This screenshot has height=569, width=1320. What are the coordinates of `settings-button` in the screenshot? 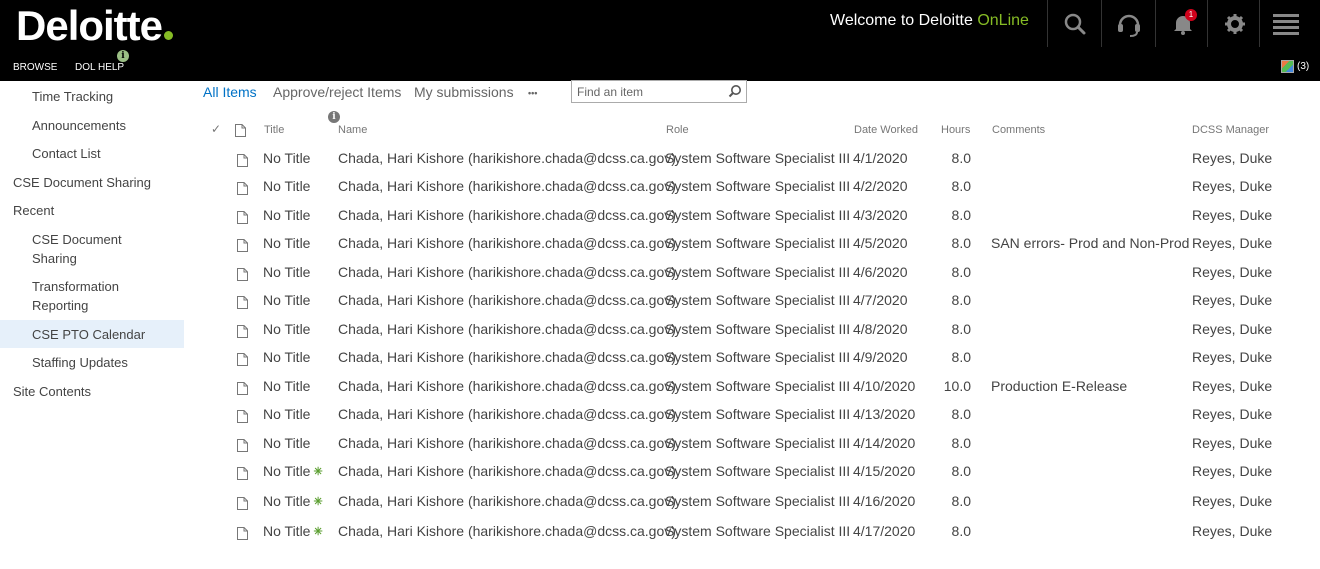 It's located at (1234, 23).